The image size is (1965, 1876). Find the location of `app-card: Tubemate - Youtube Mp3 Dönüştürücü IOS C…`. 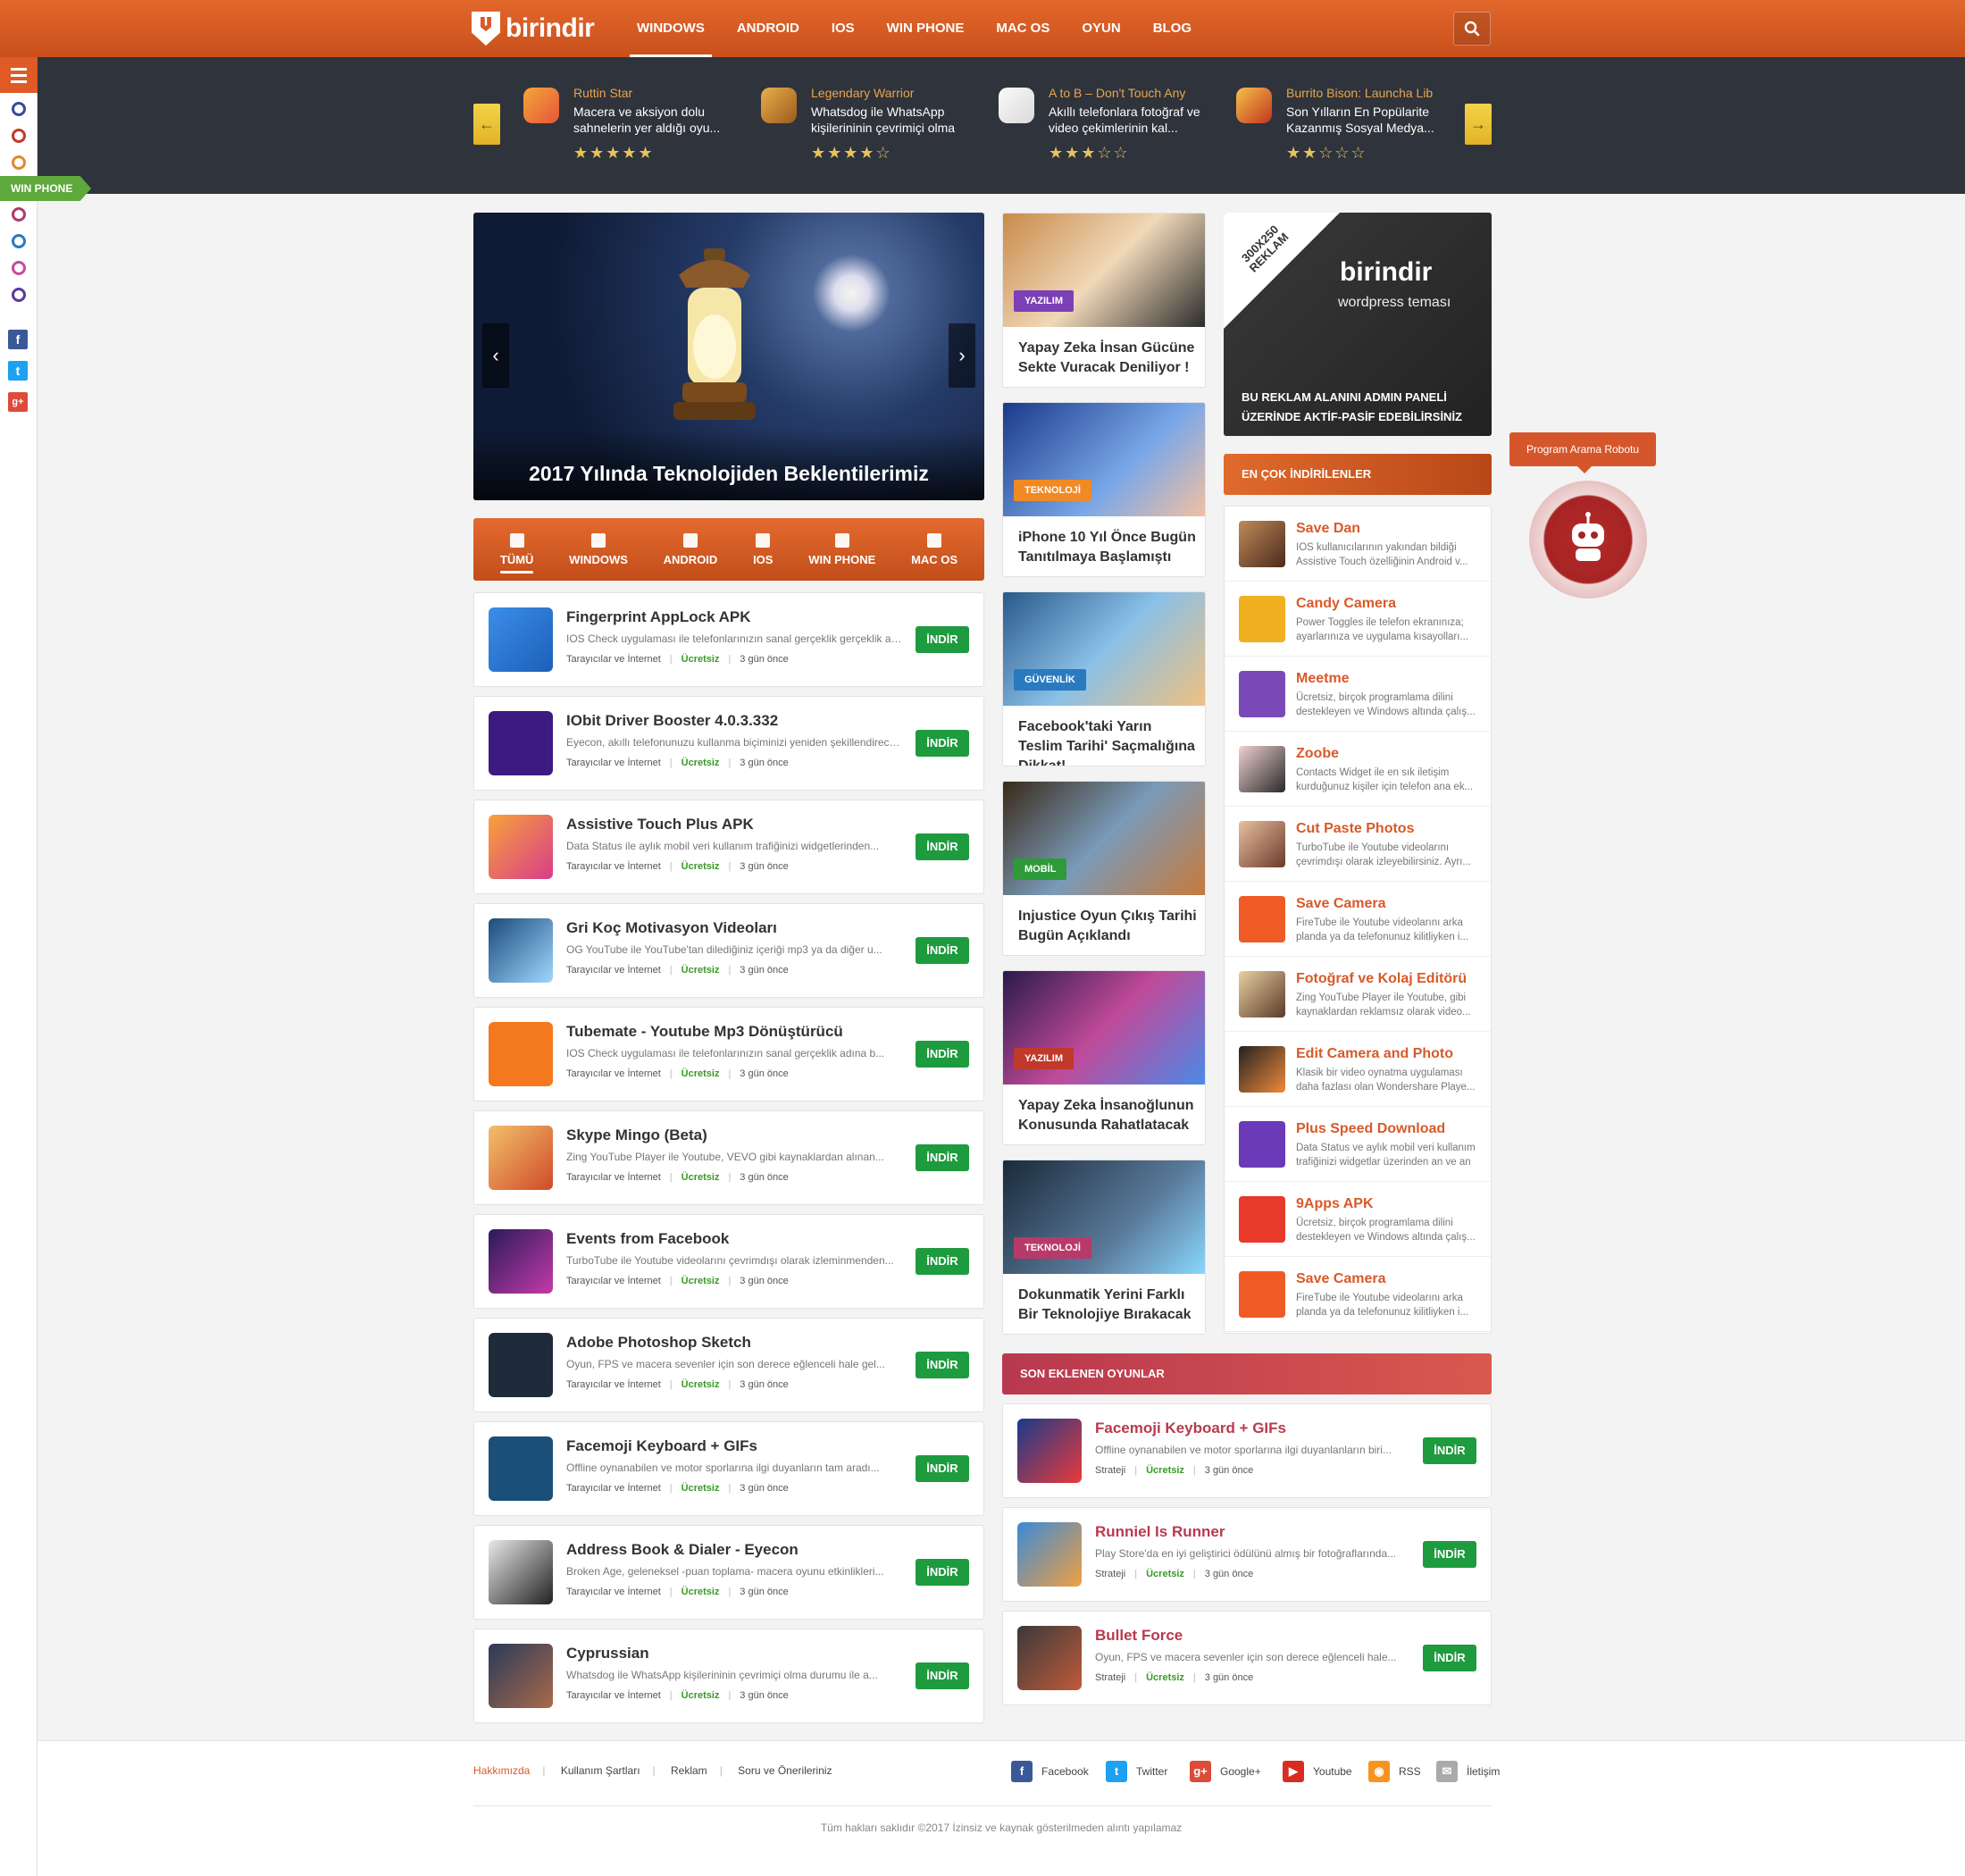

app-card: Tubemate - Youtube Mp3 Dönüştürücü IOS C… is located at coordinates (728, 1054).